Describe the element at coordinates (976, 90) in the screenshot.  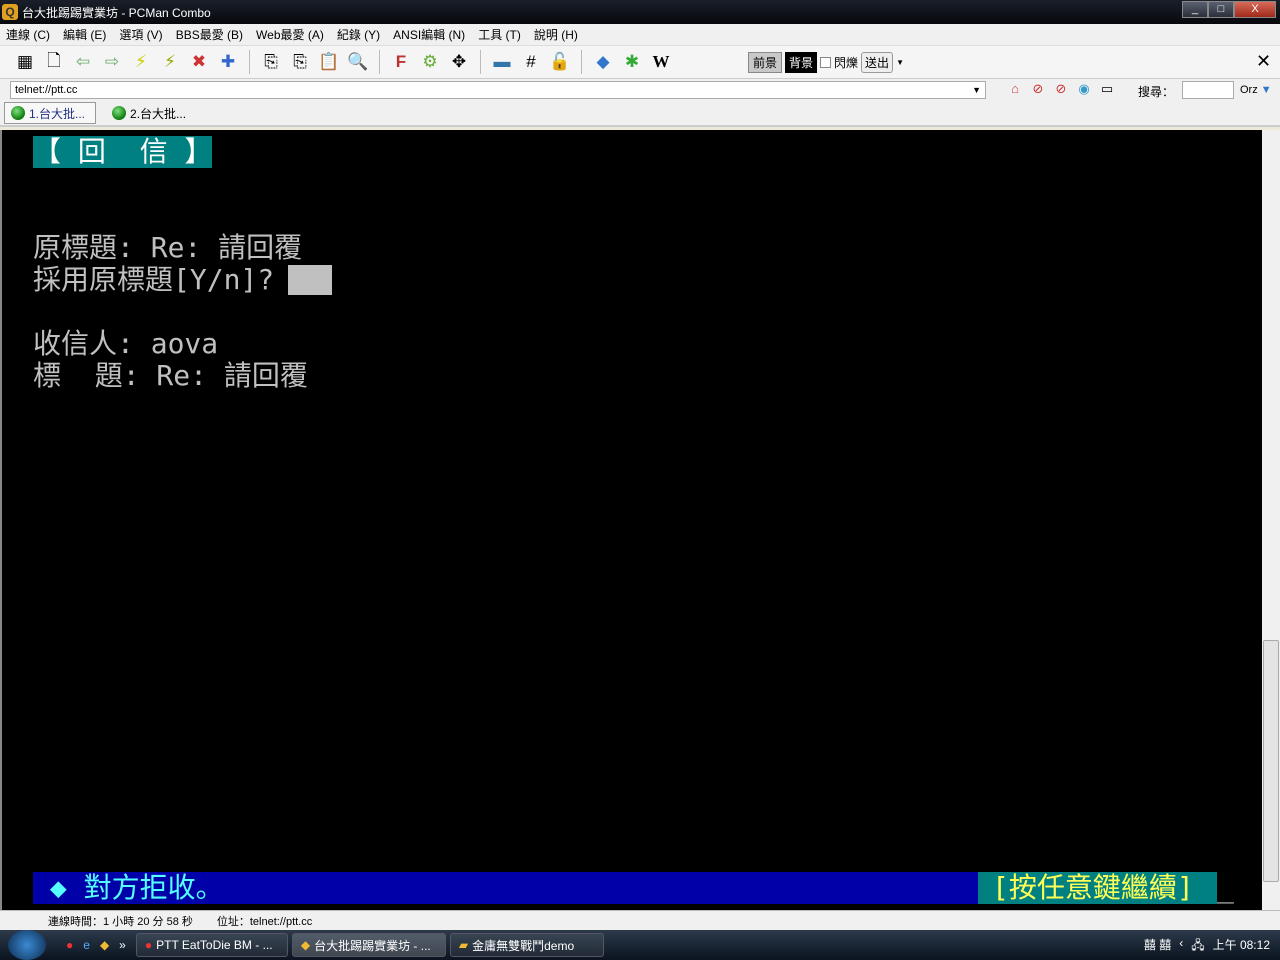
I see `address-dropdown-icon: ▼` at that location.